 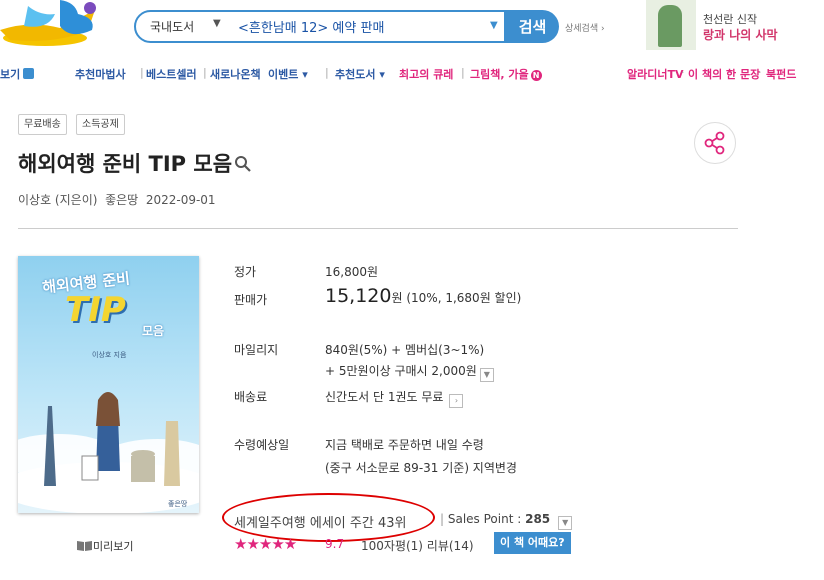 What do you see at coordinates (404, 445) in the screenshot?
I see `delivery-line1: 지금 택배로 주문하면 내일 수령` at bounding box center [404, 445].